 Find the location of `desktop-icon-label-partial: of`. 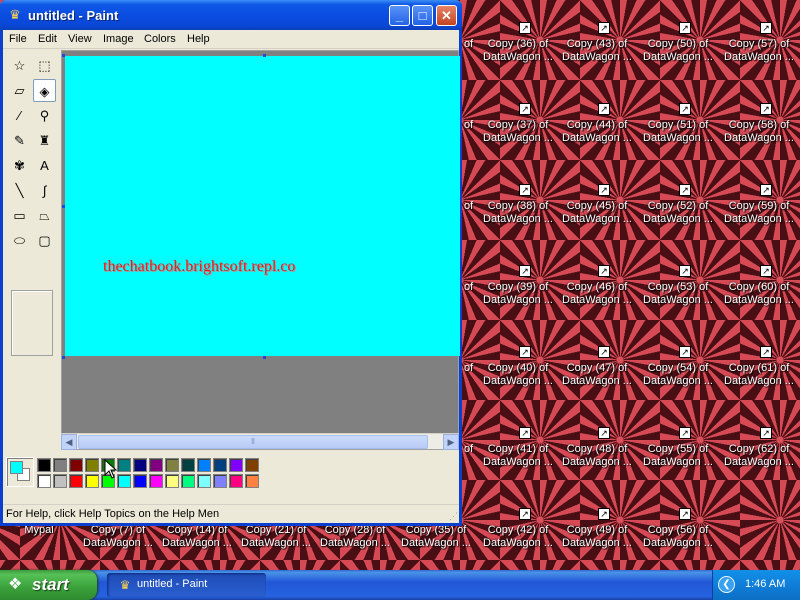

desktop-icon-label-partial: of is located at coordinates (469, 287).